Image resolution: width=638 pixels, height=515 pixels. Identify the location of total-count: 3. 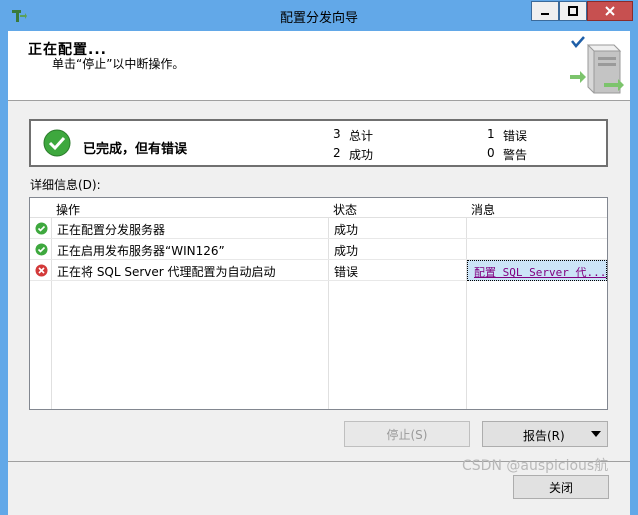
(337, 134).